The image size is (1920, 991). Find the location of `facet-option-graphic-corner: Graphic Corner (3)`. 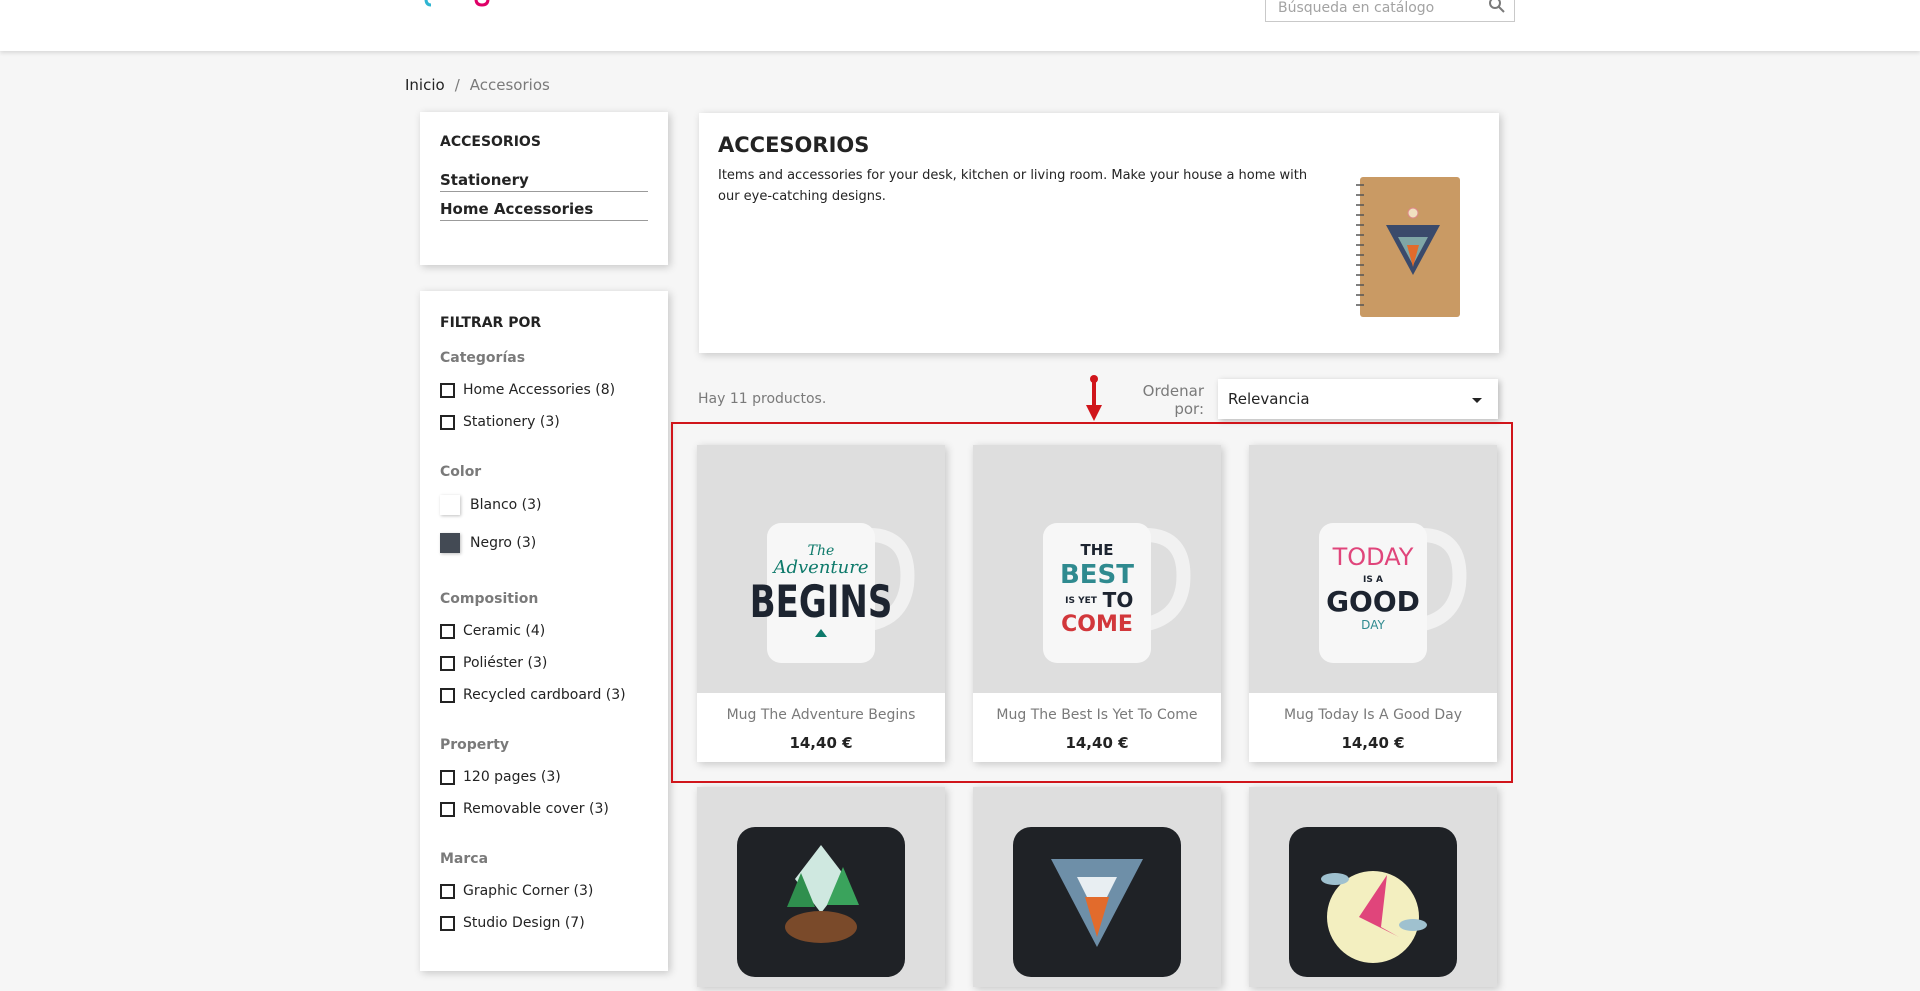

facet-option-graphic-corner: Graphic Corner (3) is located at coordinates (516, 891).